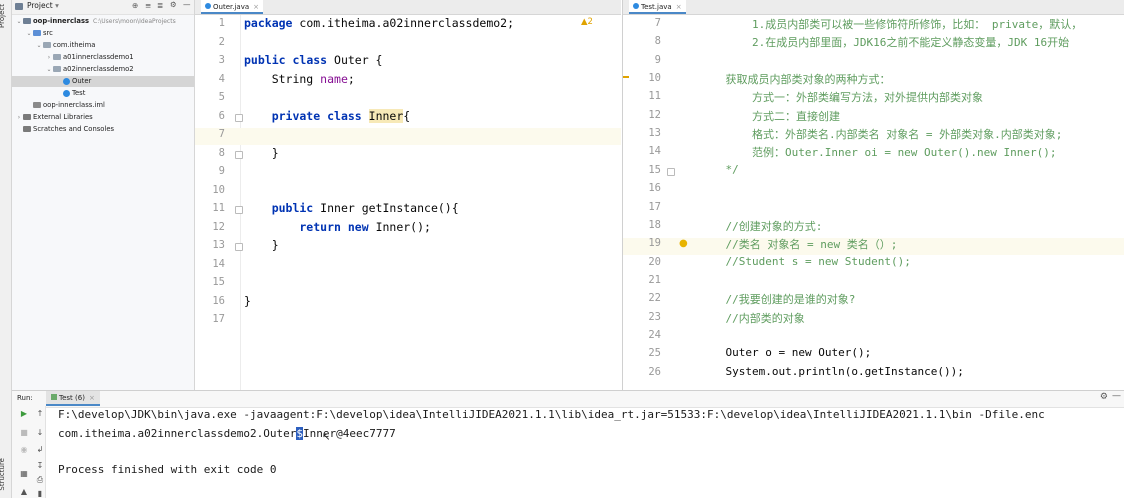 The height and width of the screenshot is (500, 1124). I want to click on tab-test-java: Test.java ×, so click(657, 7).